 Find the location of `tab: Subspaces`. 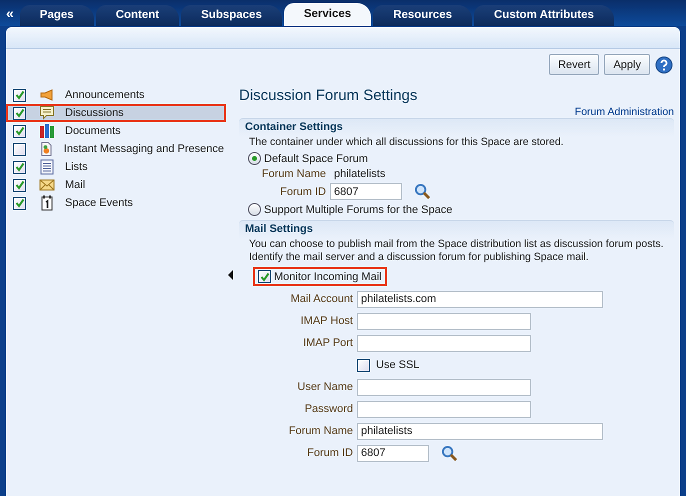

tab: Subspaces is located at coordinates (231, 15).